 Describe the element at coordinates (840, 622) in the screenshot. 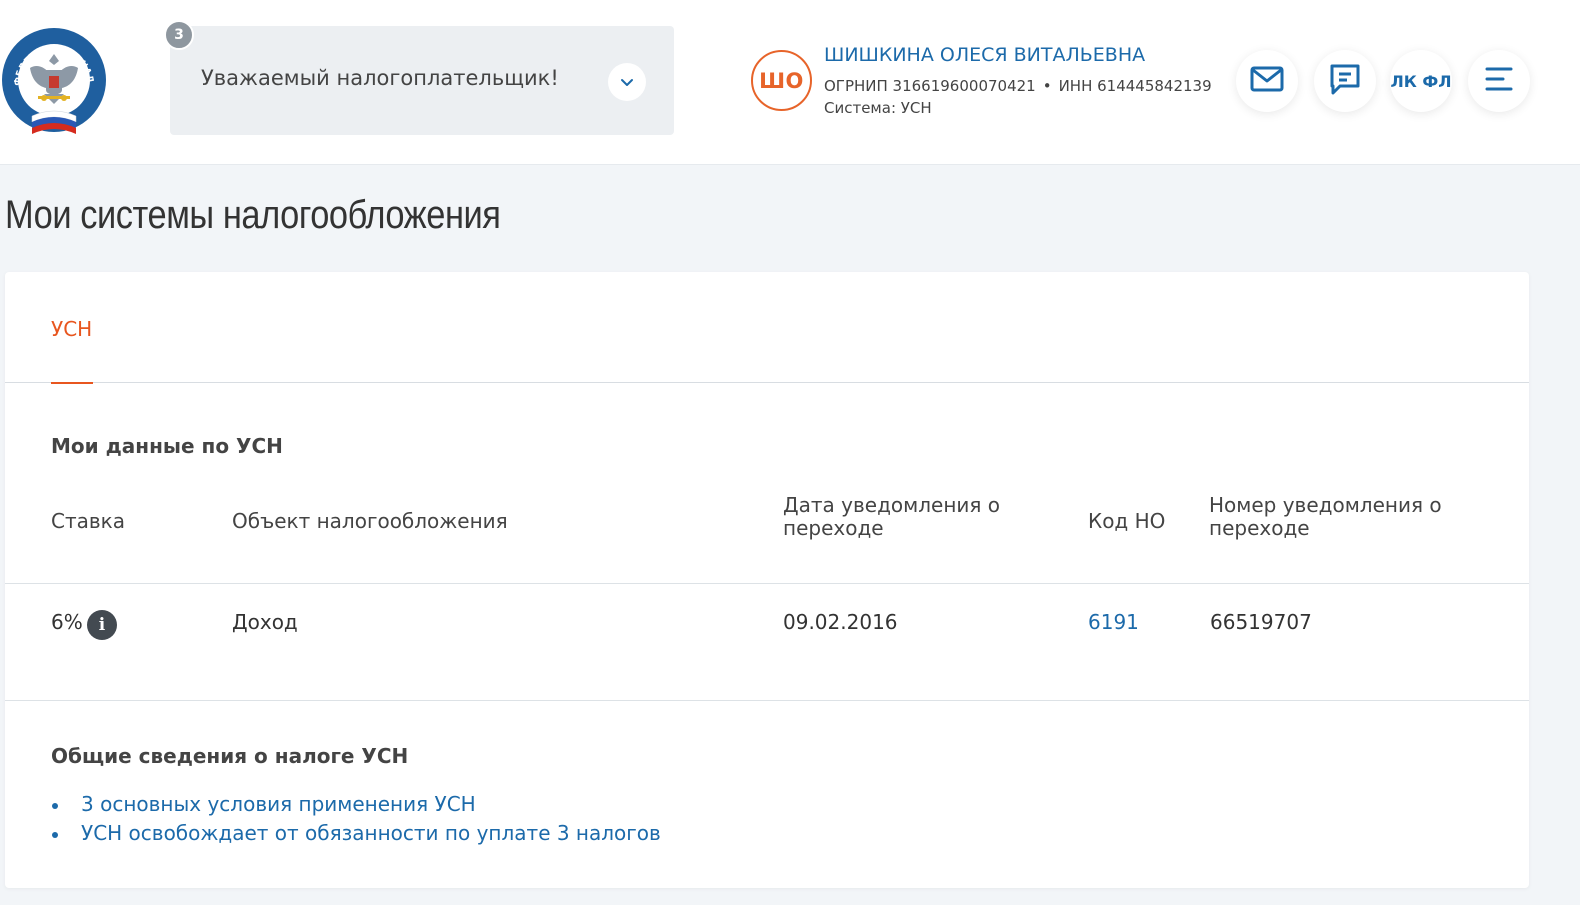

I see `cell-date: 09.02.2016` at that location.